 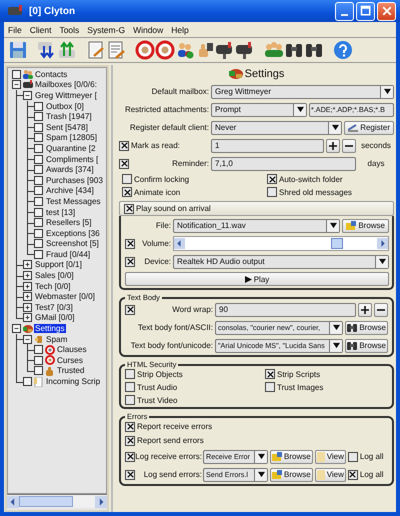 What do you see at coordinates (225, 50) in the screenshot?
I see `mailbox-icon` at bounding box center [225, 50].